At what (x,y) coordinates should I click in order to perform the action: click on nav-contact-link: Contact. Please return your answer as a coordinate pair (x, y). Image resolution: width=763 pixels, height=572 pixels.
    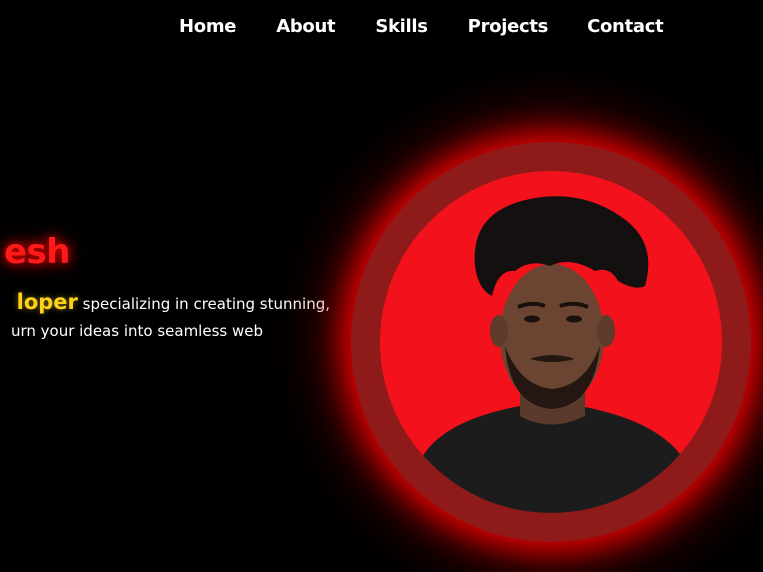
    Looking at the image, I should click on (625, 26).